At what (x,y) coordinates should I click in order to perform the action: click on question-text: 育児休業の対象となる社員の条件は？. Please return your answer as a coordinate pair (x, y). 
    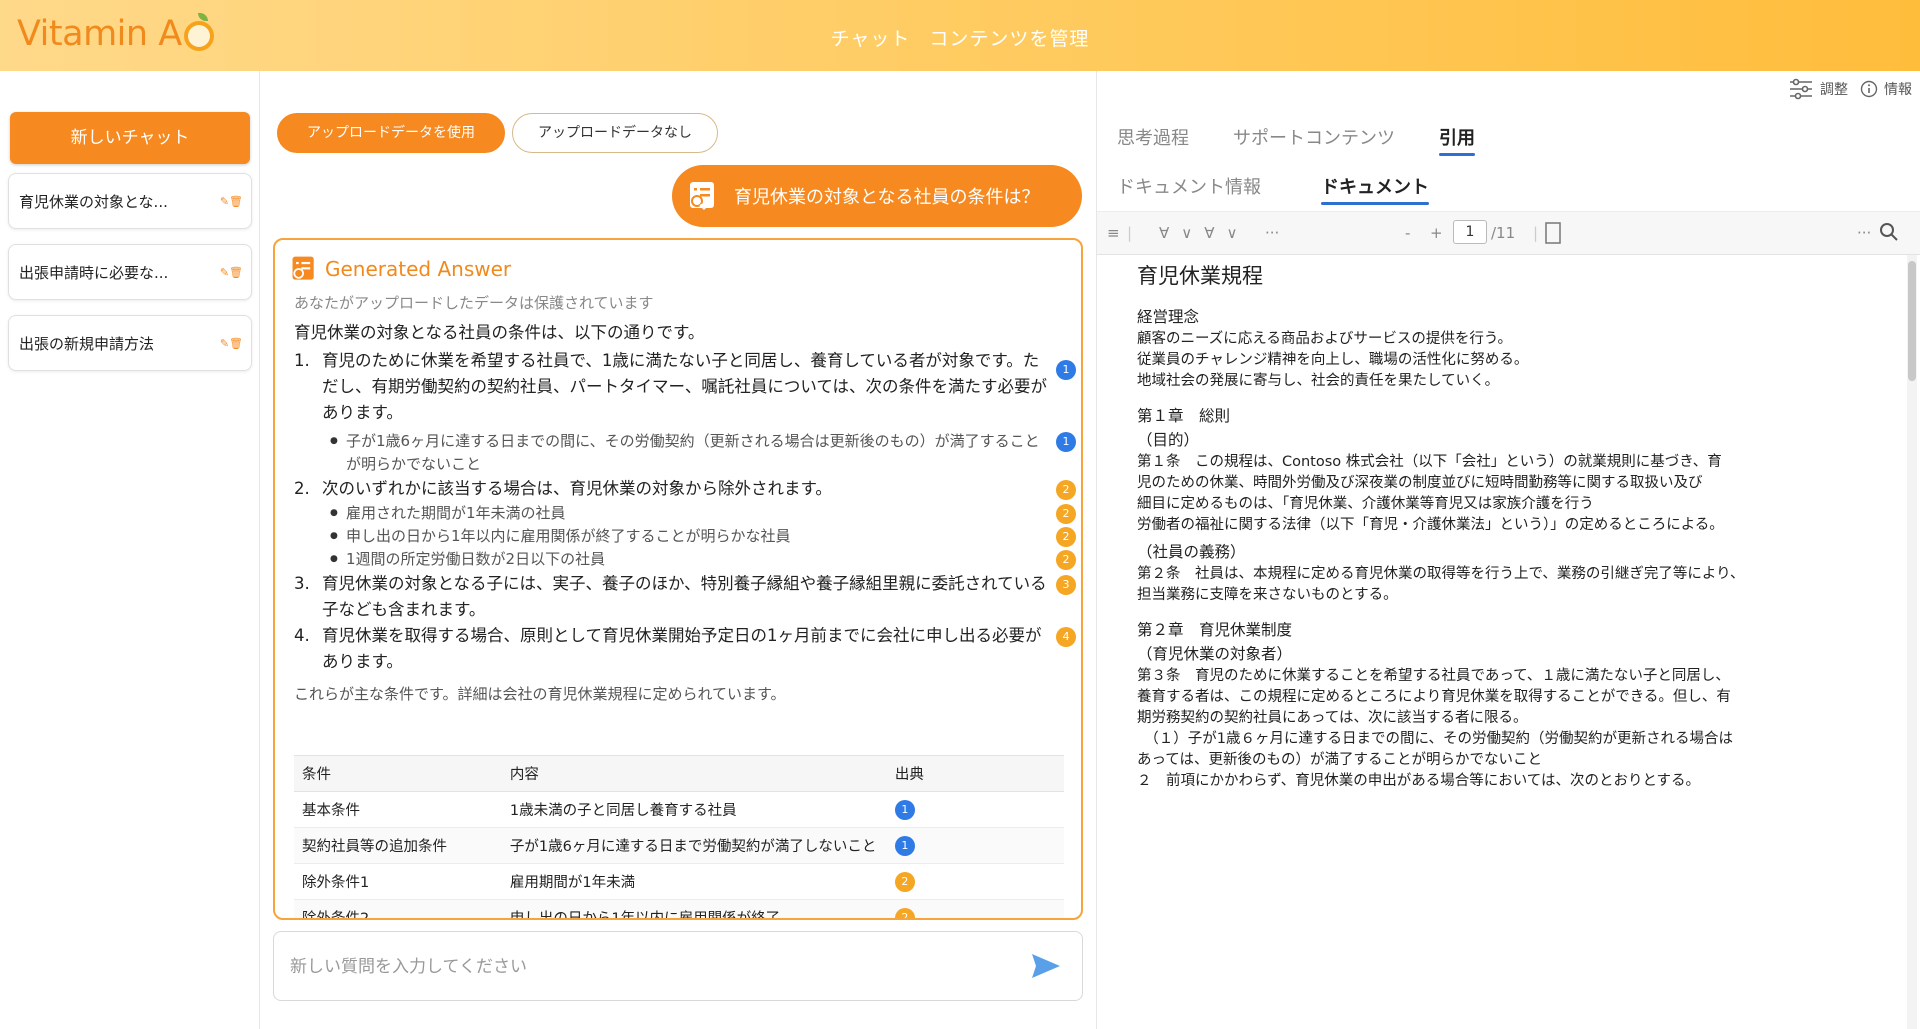
    Looking at the image, I should click on (887, 197).